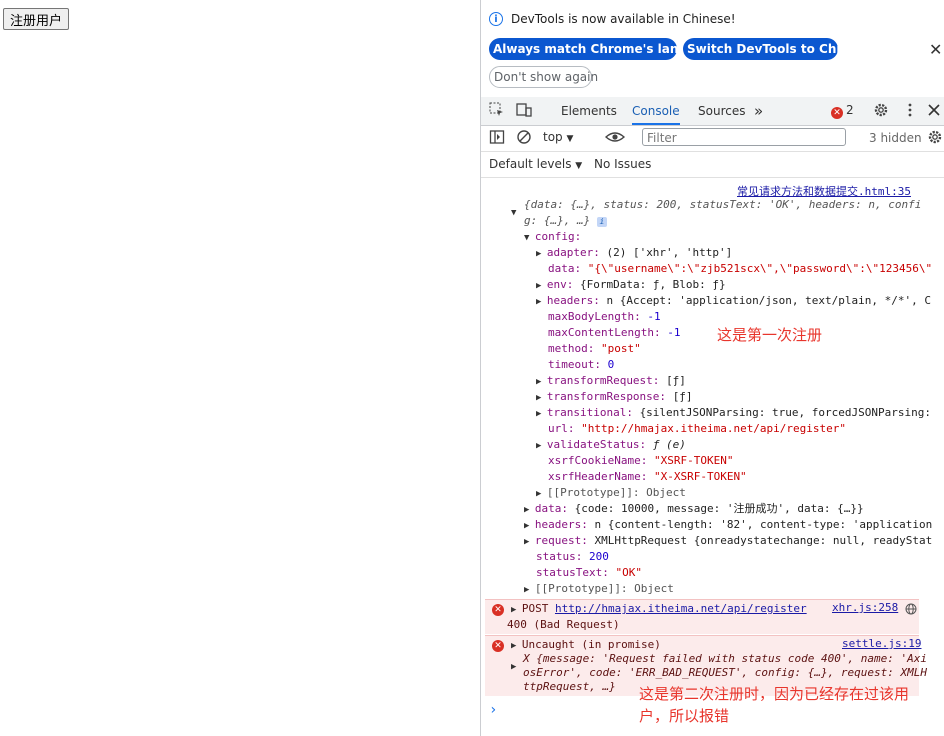  What do you see at coordinates (934, 110) in the screenshot?
I see `close-devtools-icon` at bounding box center [934, 110].